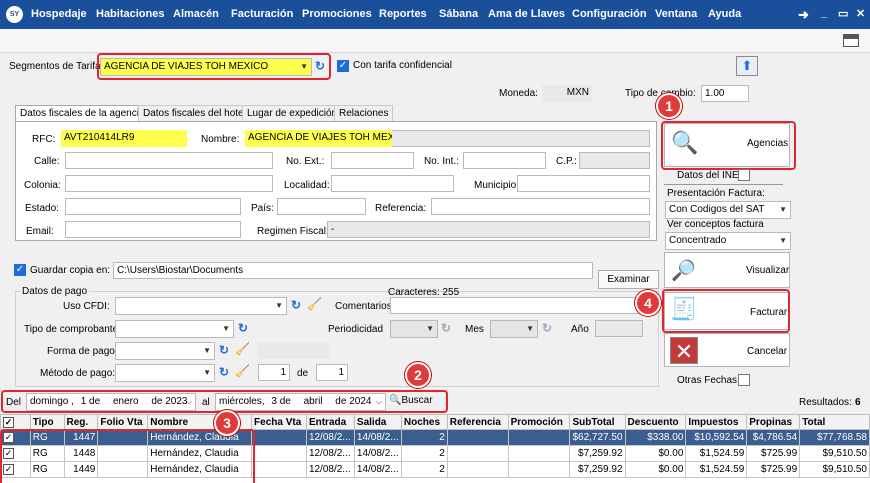 Image resolution: width=870 pixels, height=483 pixels. What do you see at coordinates (321, 206) in the screenshot?
I see `country-input` at bounding box center [321, 206].